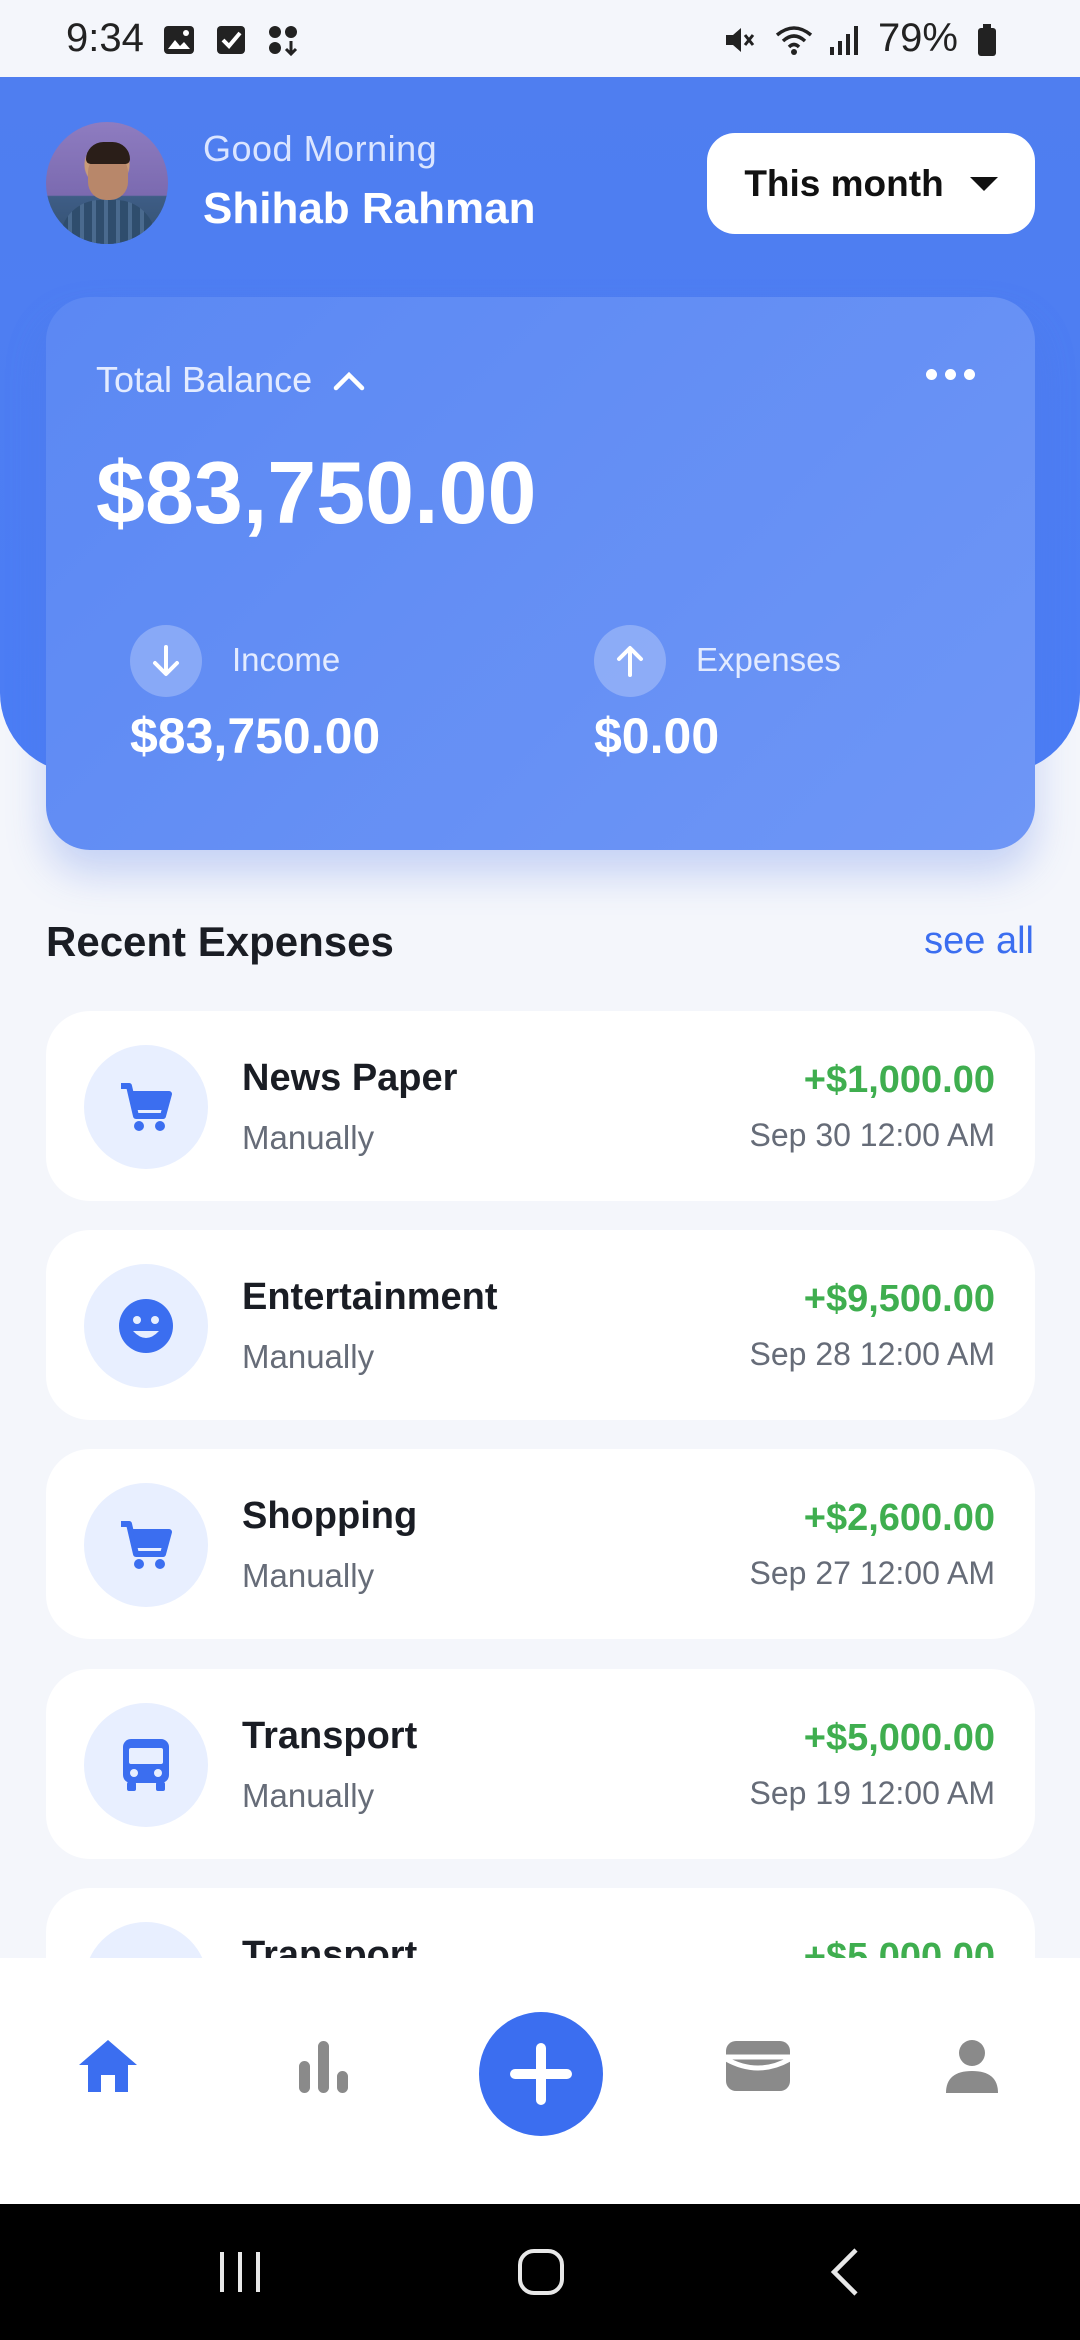 The height and width of the screenshot is (2340, 1080). Describe the element at coordinates (166, 661) in the screenshot. I see `arrow-down-icon` at that location.